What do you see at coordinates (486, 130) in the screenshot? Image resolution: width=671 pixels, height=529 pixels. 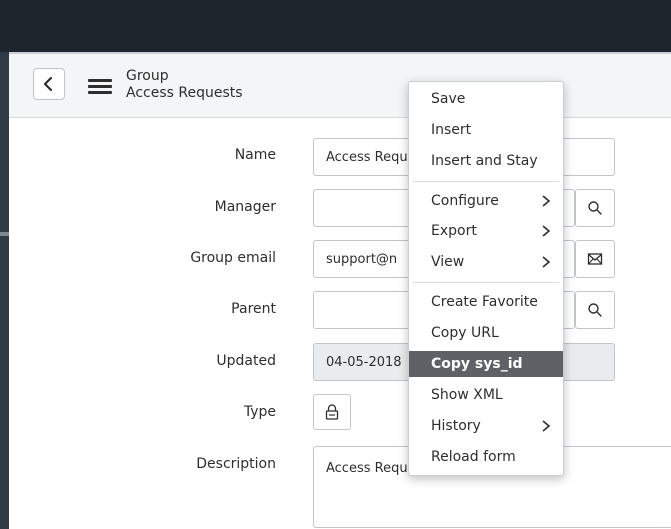 I see `menu-item-insert: Insert` at bounding box center [486, 130].